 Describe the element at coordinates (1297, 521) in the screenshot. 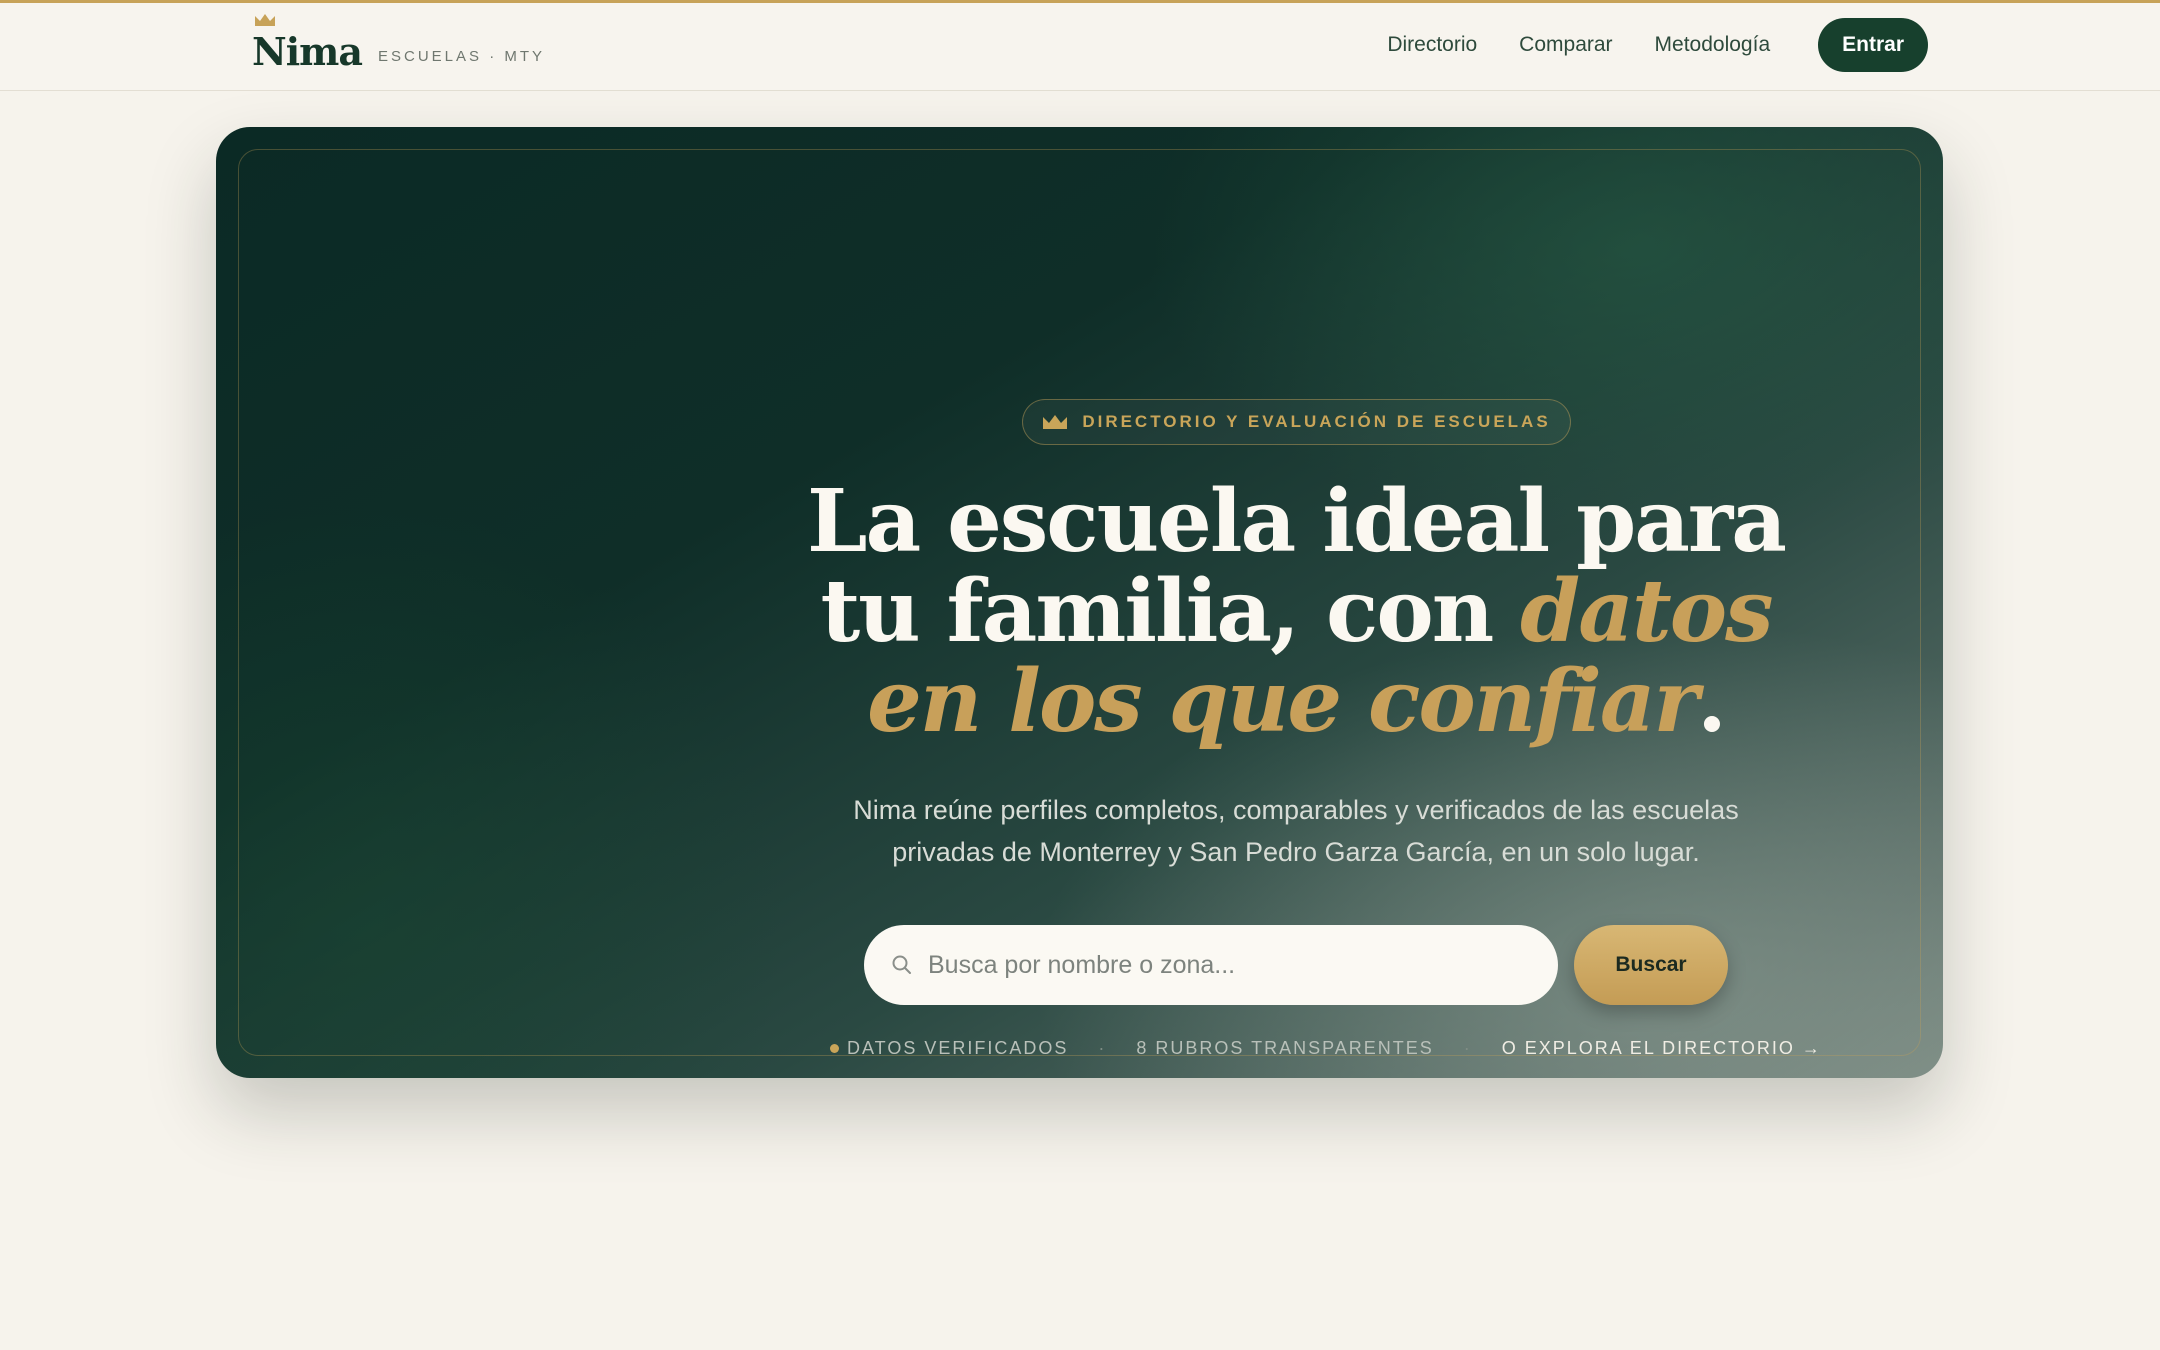

I see `headline-line1: La escuela ideal para` at that location.